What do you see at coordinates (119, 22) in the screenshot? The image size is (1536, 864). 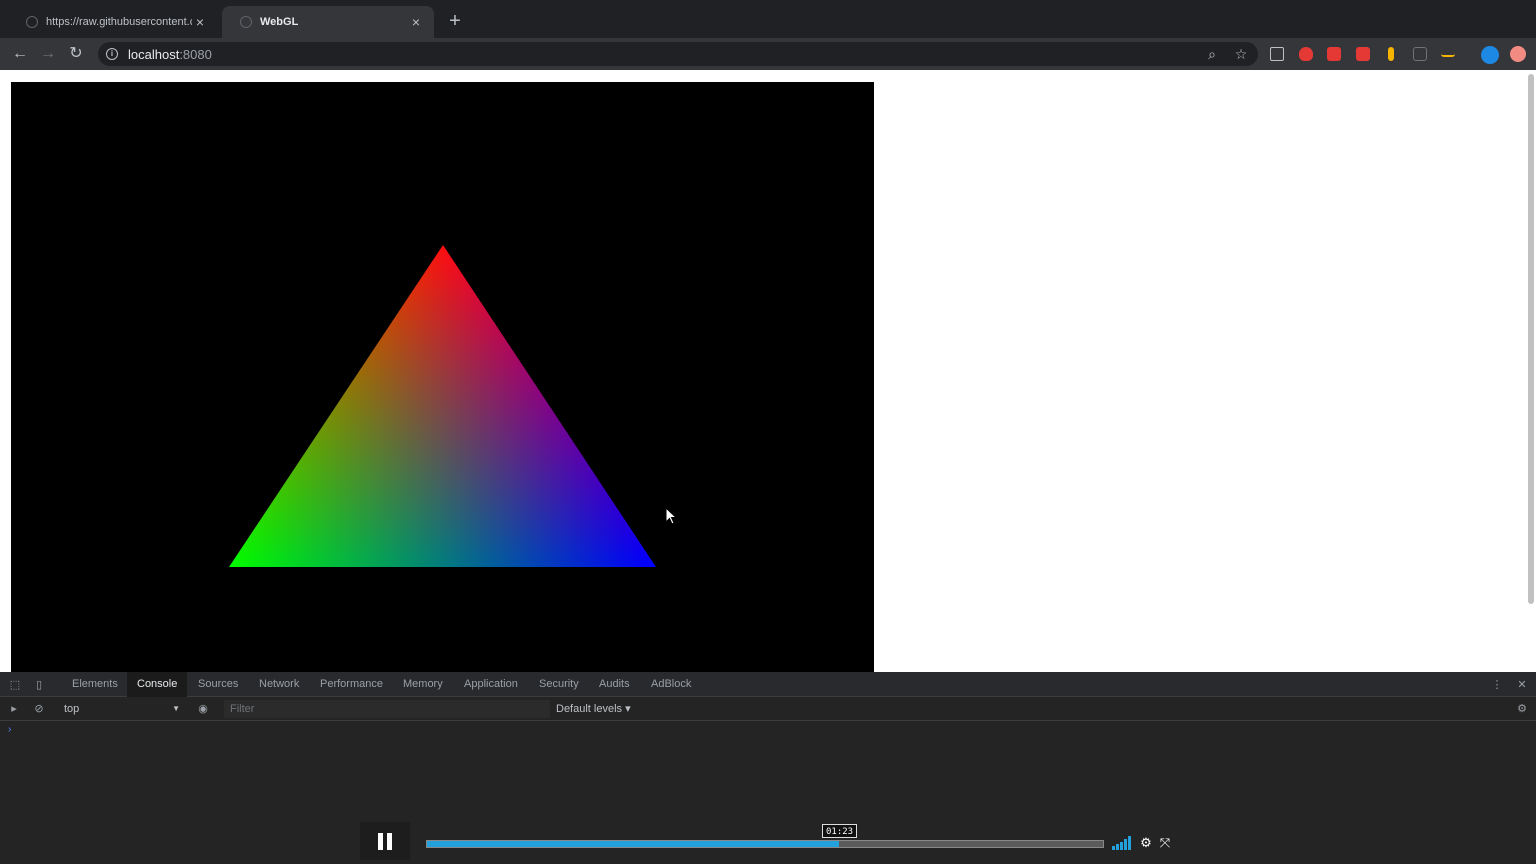 I see `tab-title: https://raw.githubusercontent.co` at bounding box center [119, 22].